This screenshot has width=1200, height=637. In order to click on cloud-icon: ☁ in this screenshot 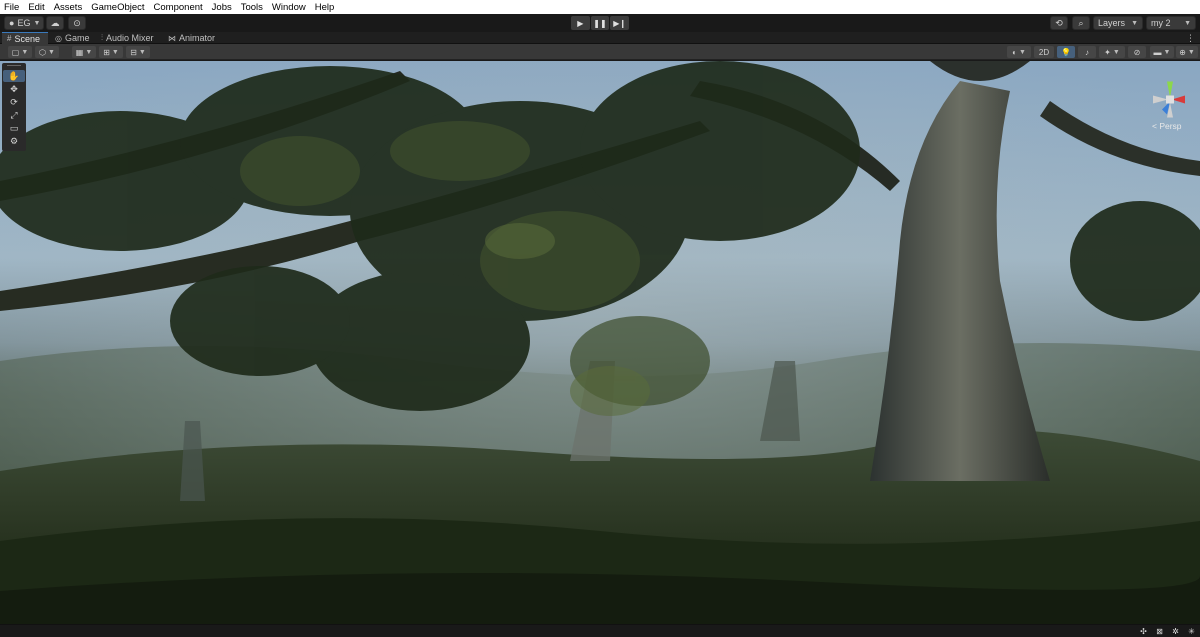, I will do `click(55, 22)`.